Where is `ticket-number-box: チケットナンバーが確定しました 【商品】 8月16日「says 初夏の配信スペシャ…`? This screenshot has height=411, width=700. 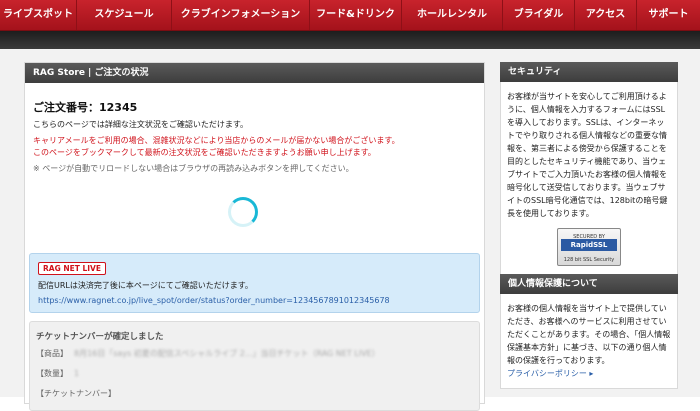
ticket-number-box: チケットナンバーが確定しました 【商品】 8月16日「says 初夏の配信スペシャ… is located at coordinates (254, 366).